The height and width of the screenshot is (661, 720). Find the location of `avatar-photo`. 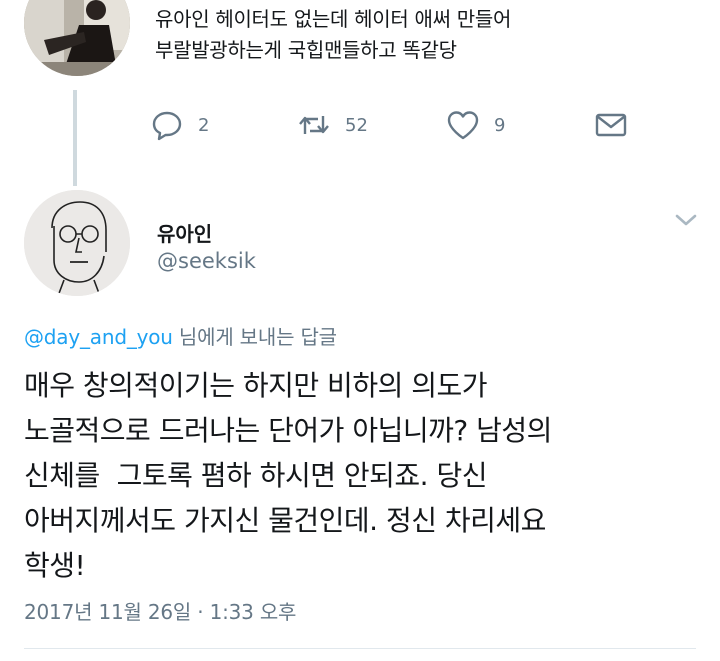

avatar-photo is located at coordinates (77, 38).